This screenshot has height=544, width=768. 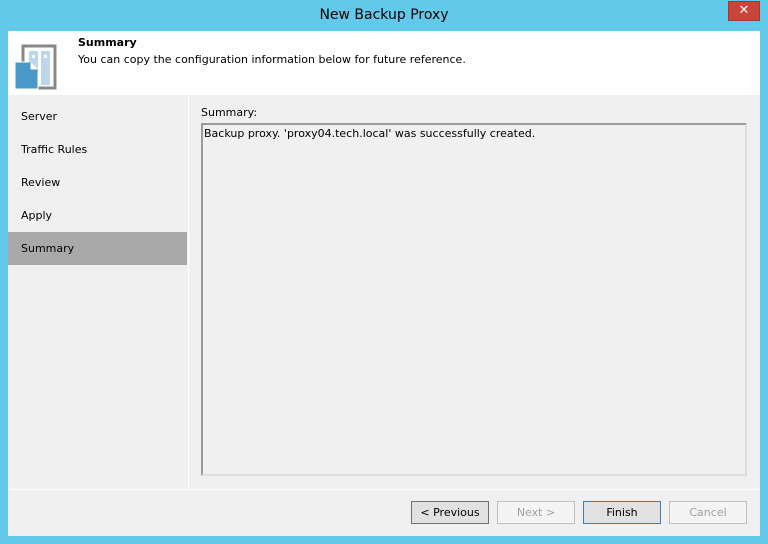 I want to click on next-button: Next >, so click(x=536, y=512).